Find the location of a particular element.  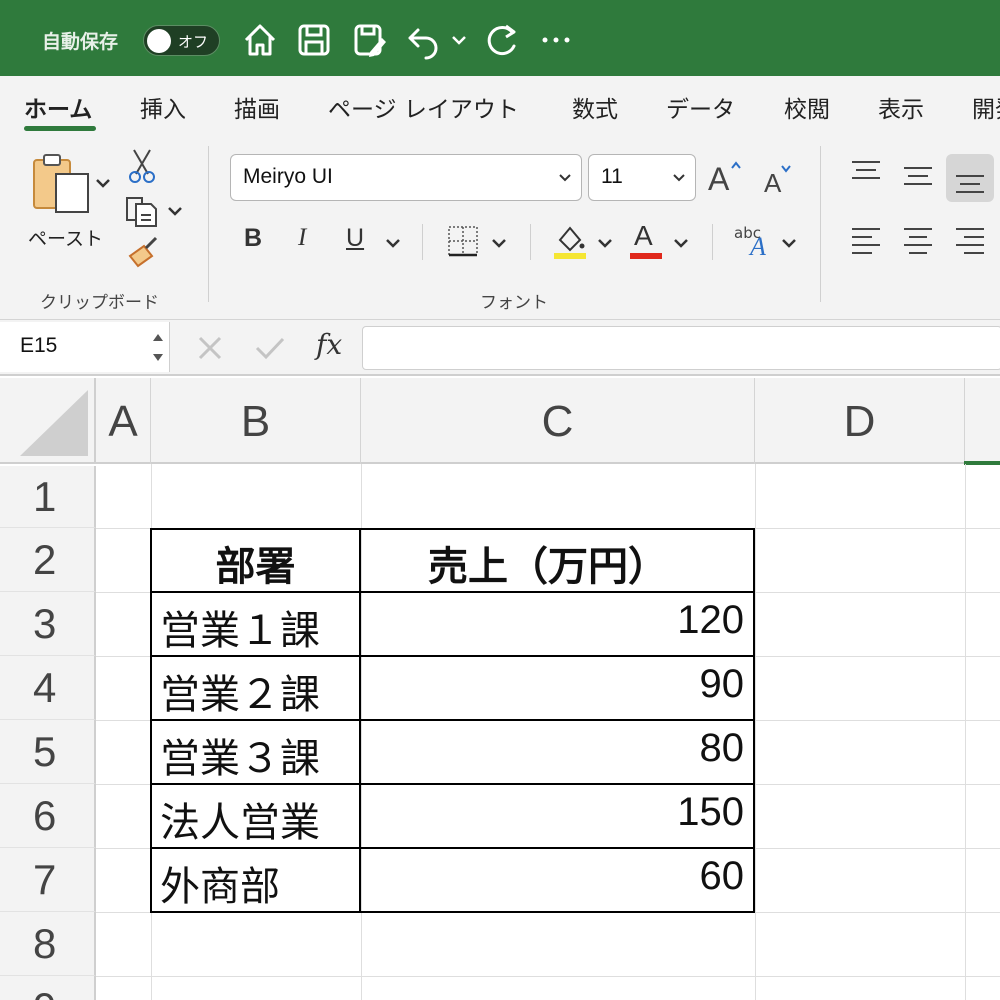

name-box-value: E15 is located at coordinates (39, 345).